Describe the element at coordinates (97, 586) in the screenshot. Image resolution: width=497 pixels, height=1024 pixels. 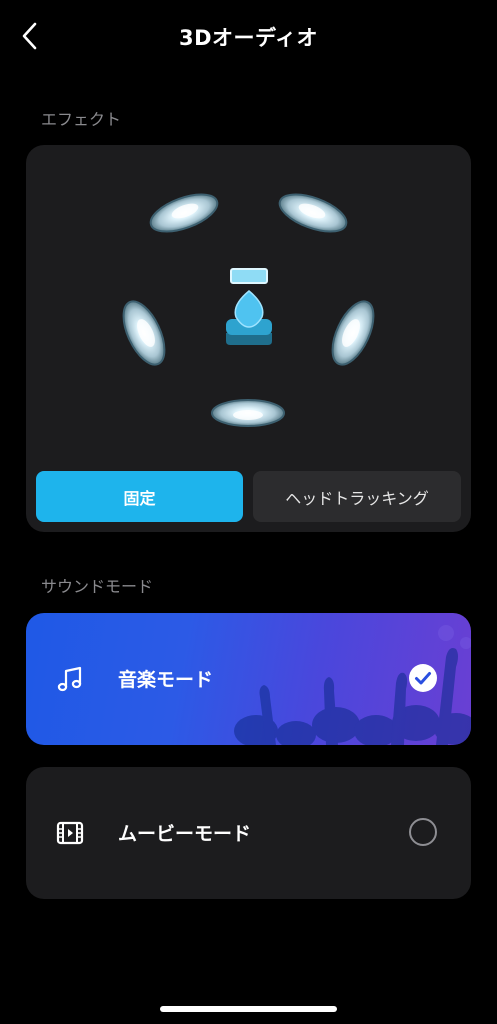
I see `sound-mode-section-label: サウンドモード` at that location.